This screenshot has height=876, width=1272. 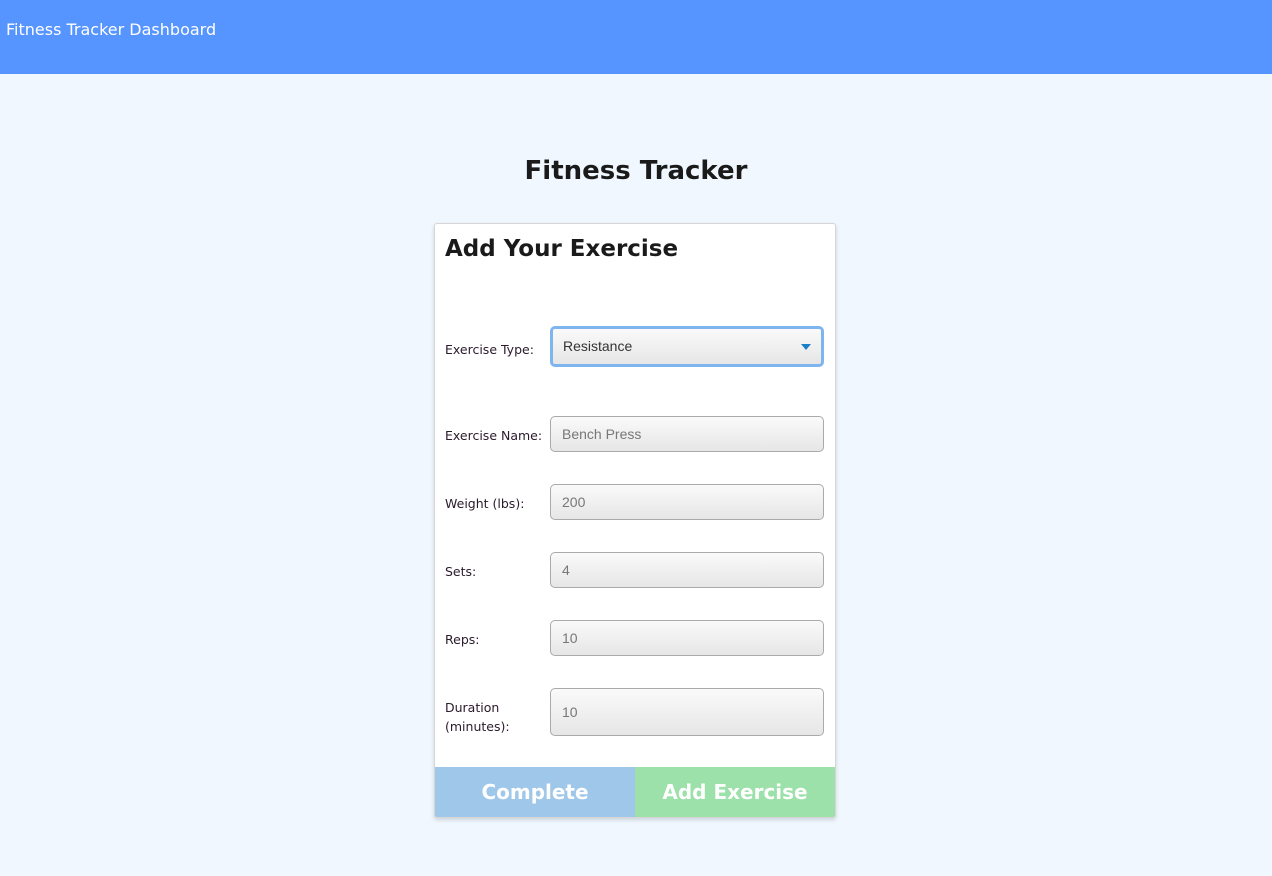 I want to click on weight-row: Weight (lbs):, so click(x=635, y=503).